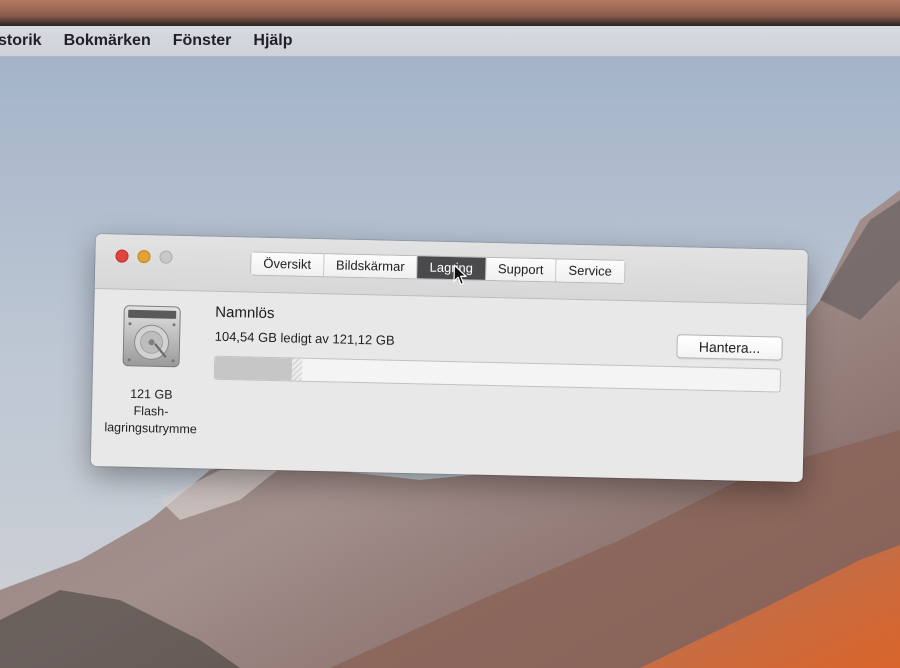  I want to click on menu-help: Hjälp, so click(272, 41).